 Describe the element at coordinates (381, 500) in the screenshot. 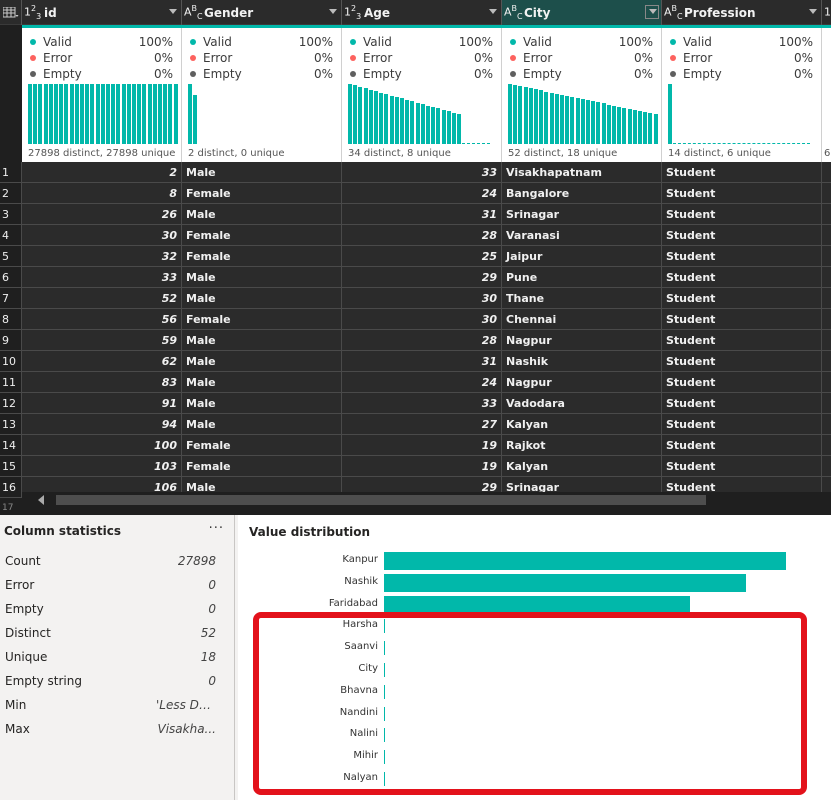

I see `scrollbar-thumb` at that location.